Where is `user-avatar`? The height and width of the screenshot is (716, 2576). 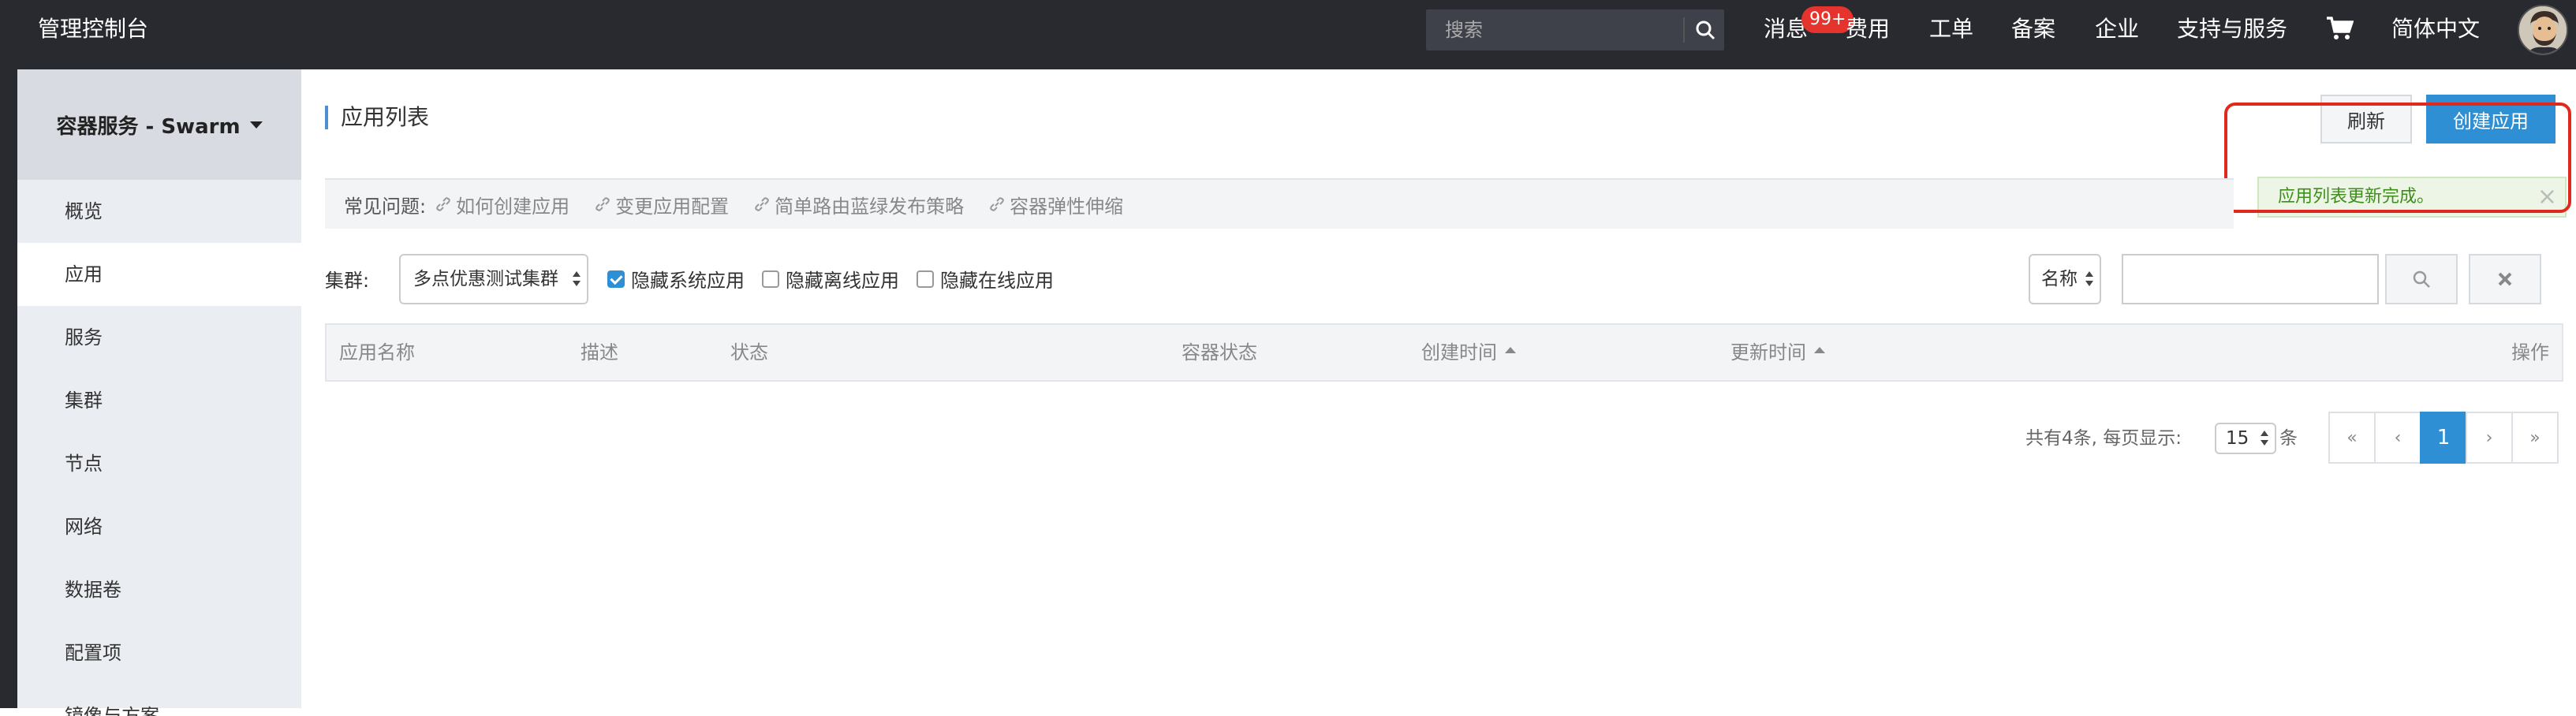 user-avatar is located at coordinates (2543, 30).